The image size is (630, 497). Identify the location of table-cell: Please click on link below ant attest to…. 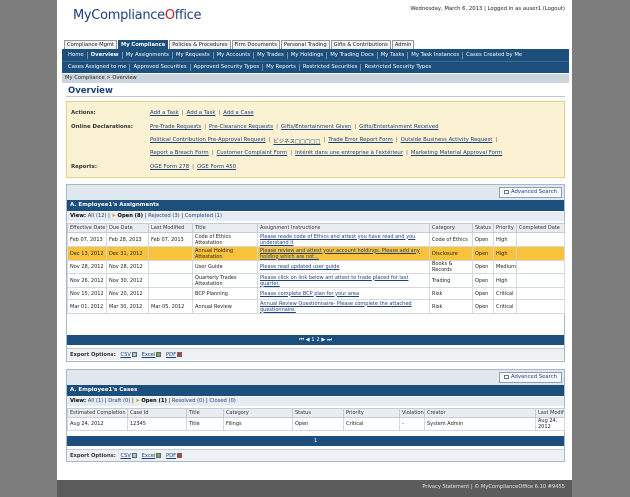
(343, 280).